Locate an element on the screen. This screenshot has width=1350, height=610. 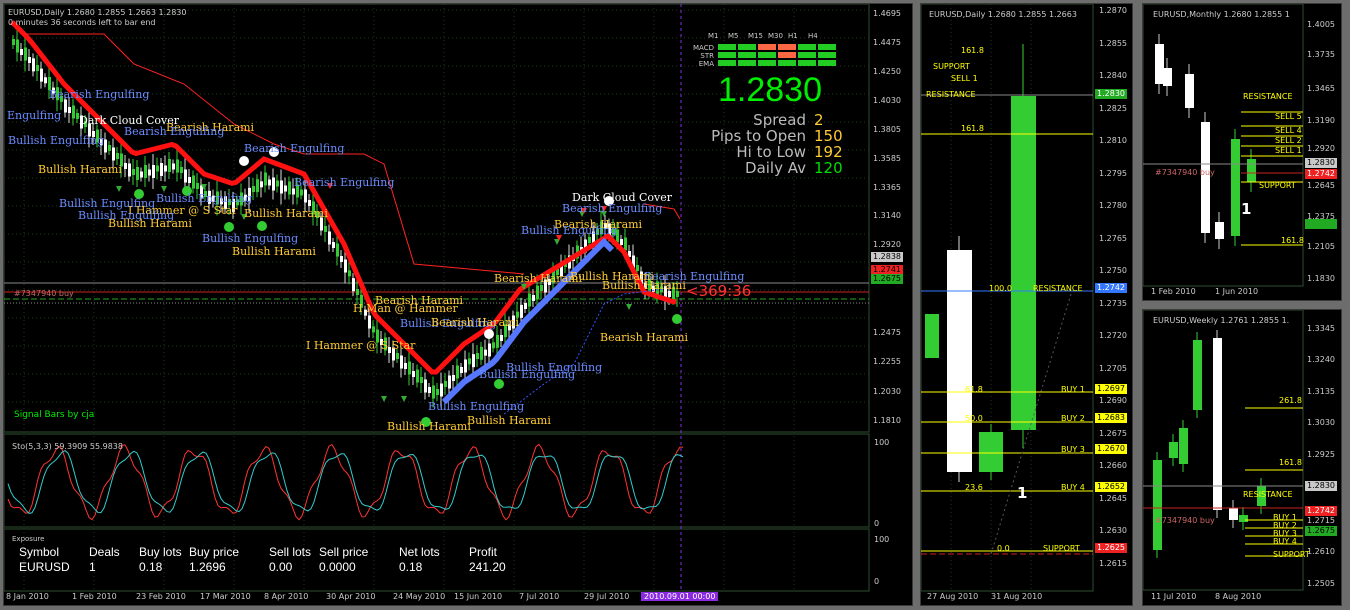
timeframe-header: M1 M5 M15 M30 H1 H4 is located at coordinates (773, 36).